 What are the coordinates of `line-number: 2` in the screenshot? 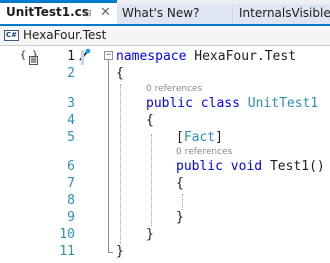 It's located at (71, 73).